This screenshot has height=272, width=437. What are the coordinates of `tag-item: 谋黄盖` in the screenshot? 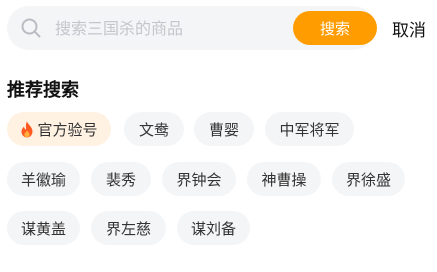 It's located at (43, 228).